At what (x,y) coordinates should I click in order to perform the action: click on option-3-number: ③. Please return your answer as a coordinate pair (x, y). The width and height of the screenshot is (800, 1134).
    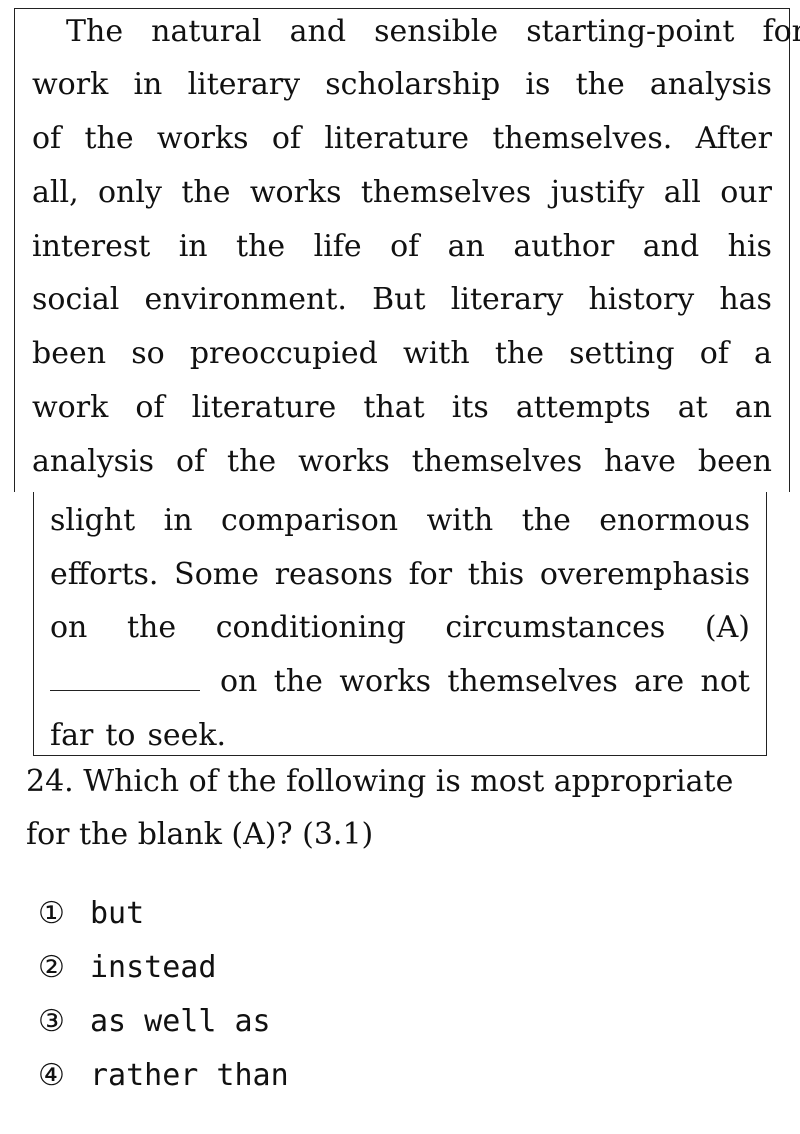
    Looking at the image, I should click on (51, 1021).